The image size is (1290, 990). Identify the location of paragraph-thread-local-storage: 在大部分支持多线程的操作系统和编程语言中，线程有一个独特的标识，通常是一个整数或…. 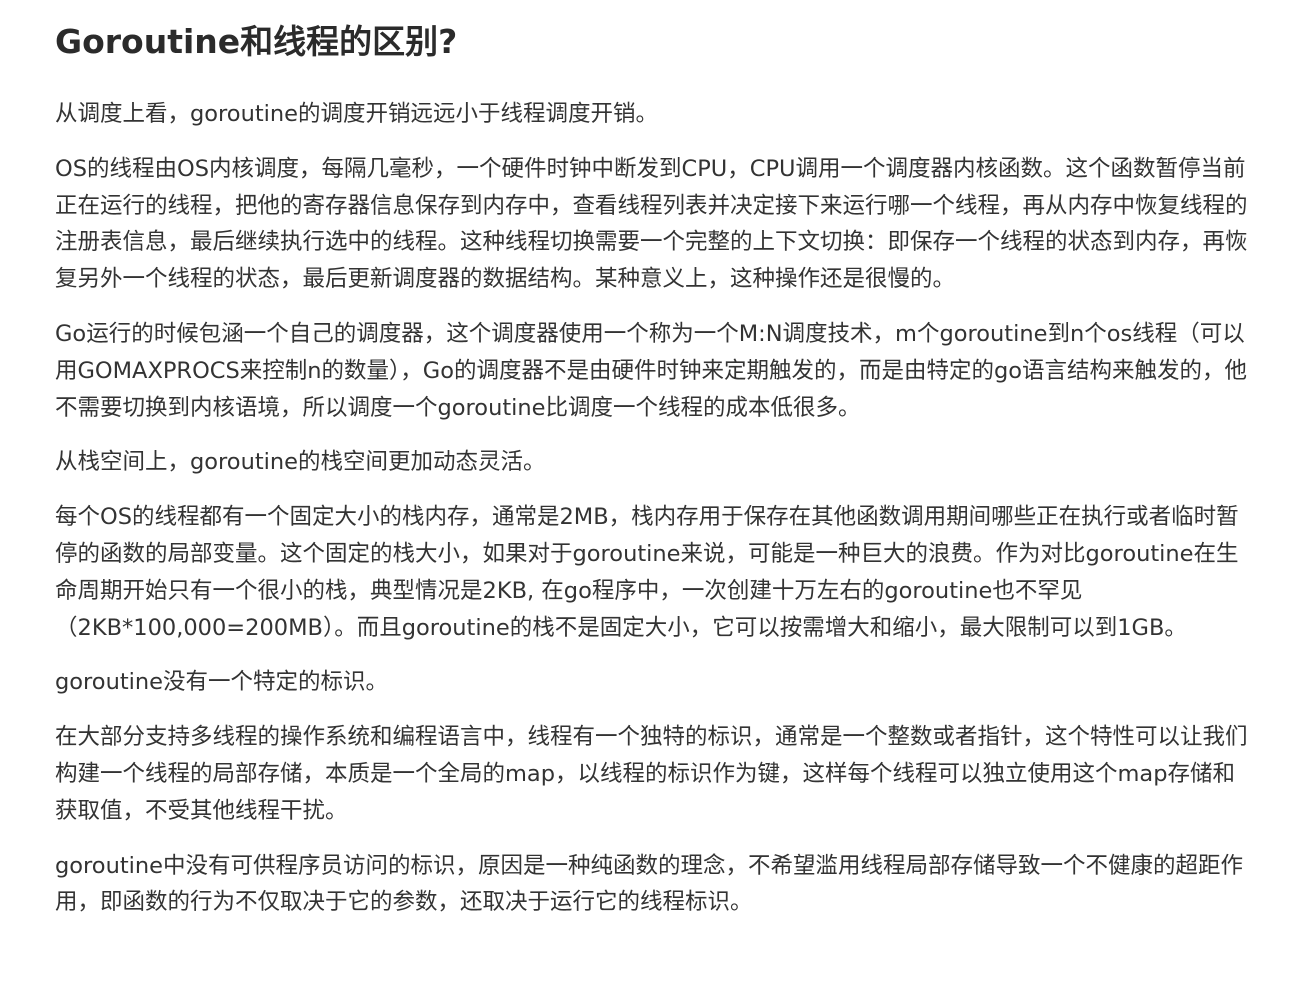
(651, 774).